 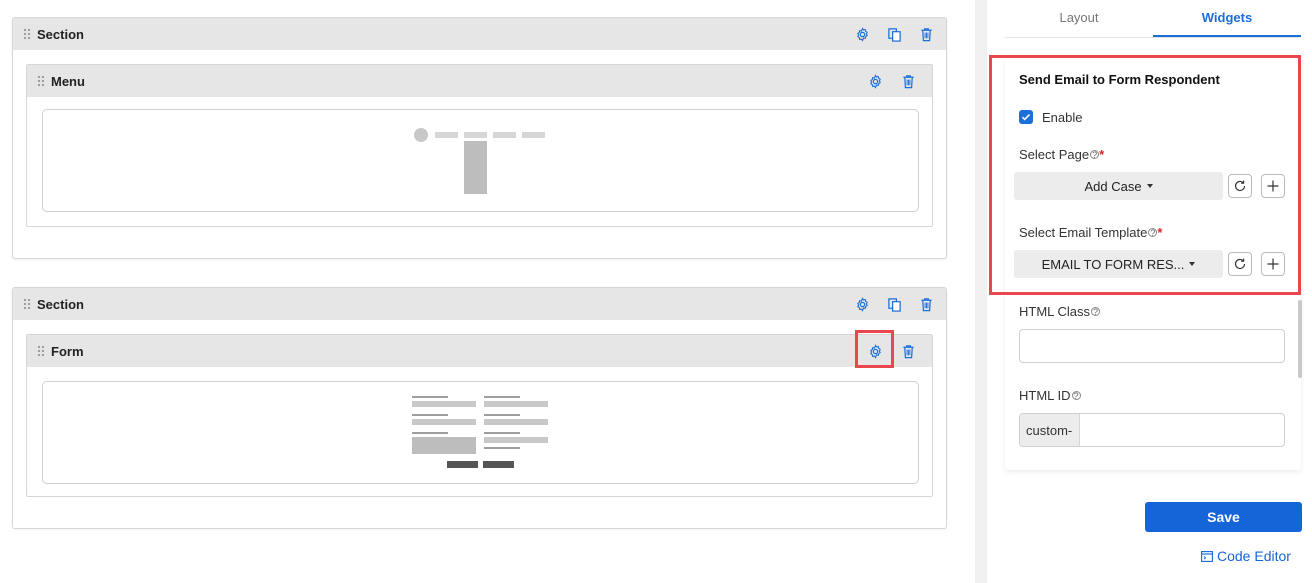 What do you see at coordinates (1254, 556) in the screenshot?
I see `code-editor-label: Code Editor` at bounding box center [1254, 556].